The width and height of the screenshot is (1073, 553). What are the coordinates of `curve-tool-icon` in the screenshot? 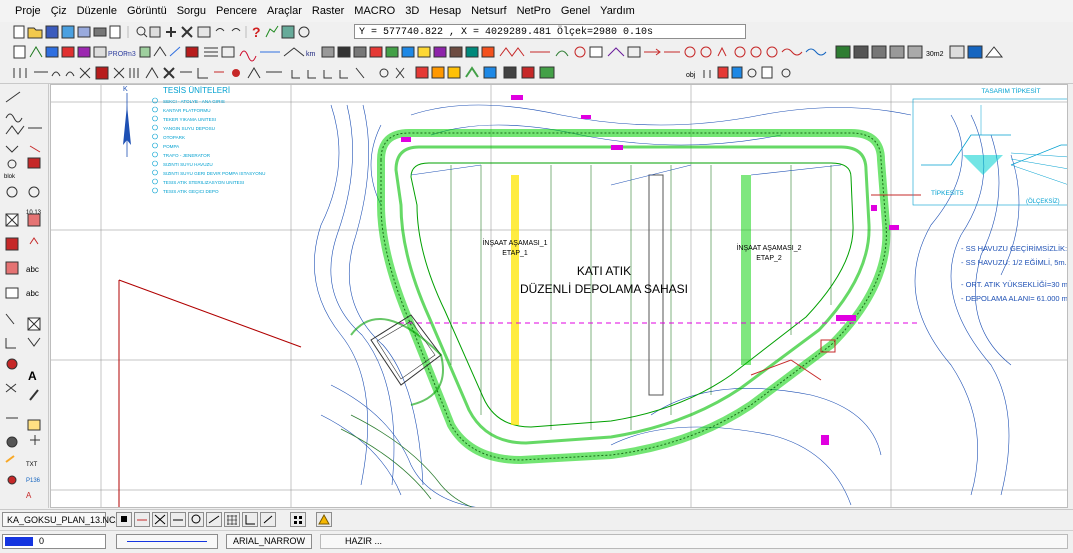 It's located at (12, 149).